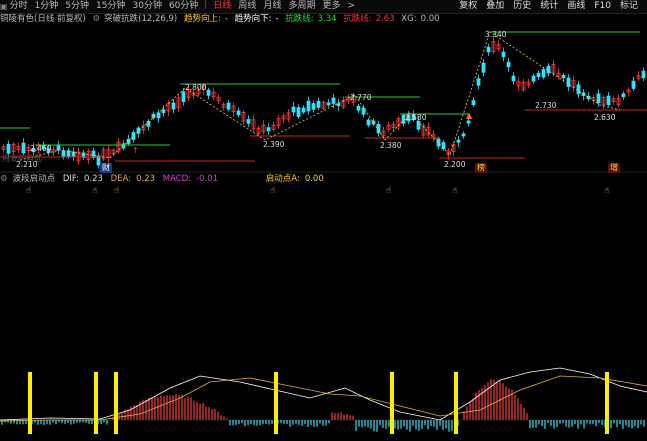 This screenshot has width=647, height=441. I want to click on signal-badge: 财, so click(106, 168).